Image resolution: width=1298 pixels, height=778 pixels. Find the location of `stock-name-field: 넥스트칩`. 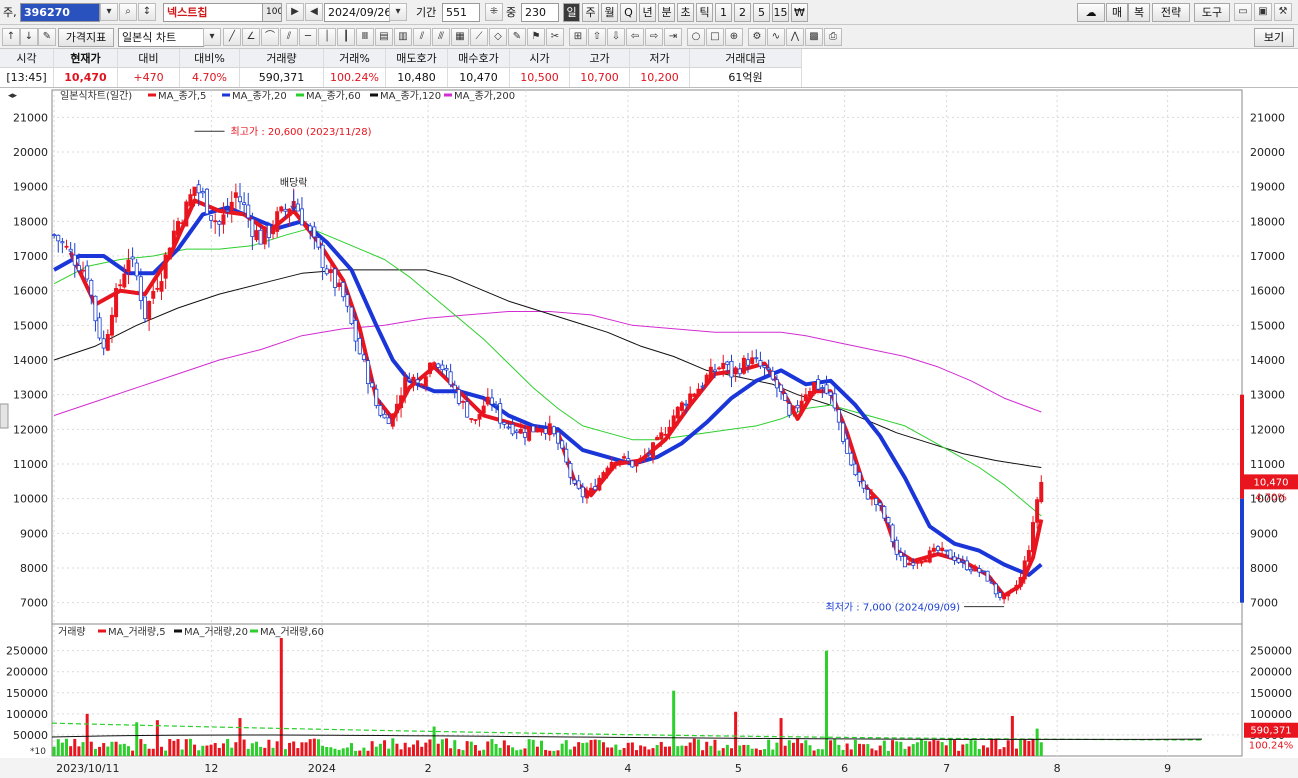

stock-name-field: 넥스트칩 is located at coordinates (213, 12).